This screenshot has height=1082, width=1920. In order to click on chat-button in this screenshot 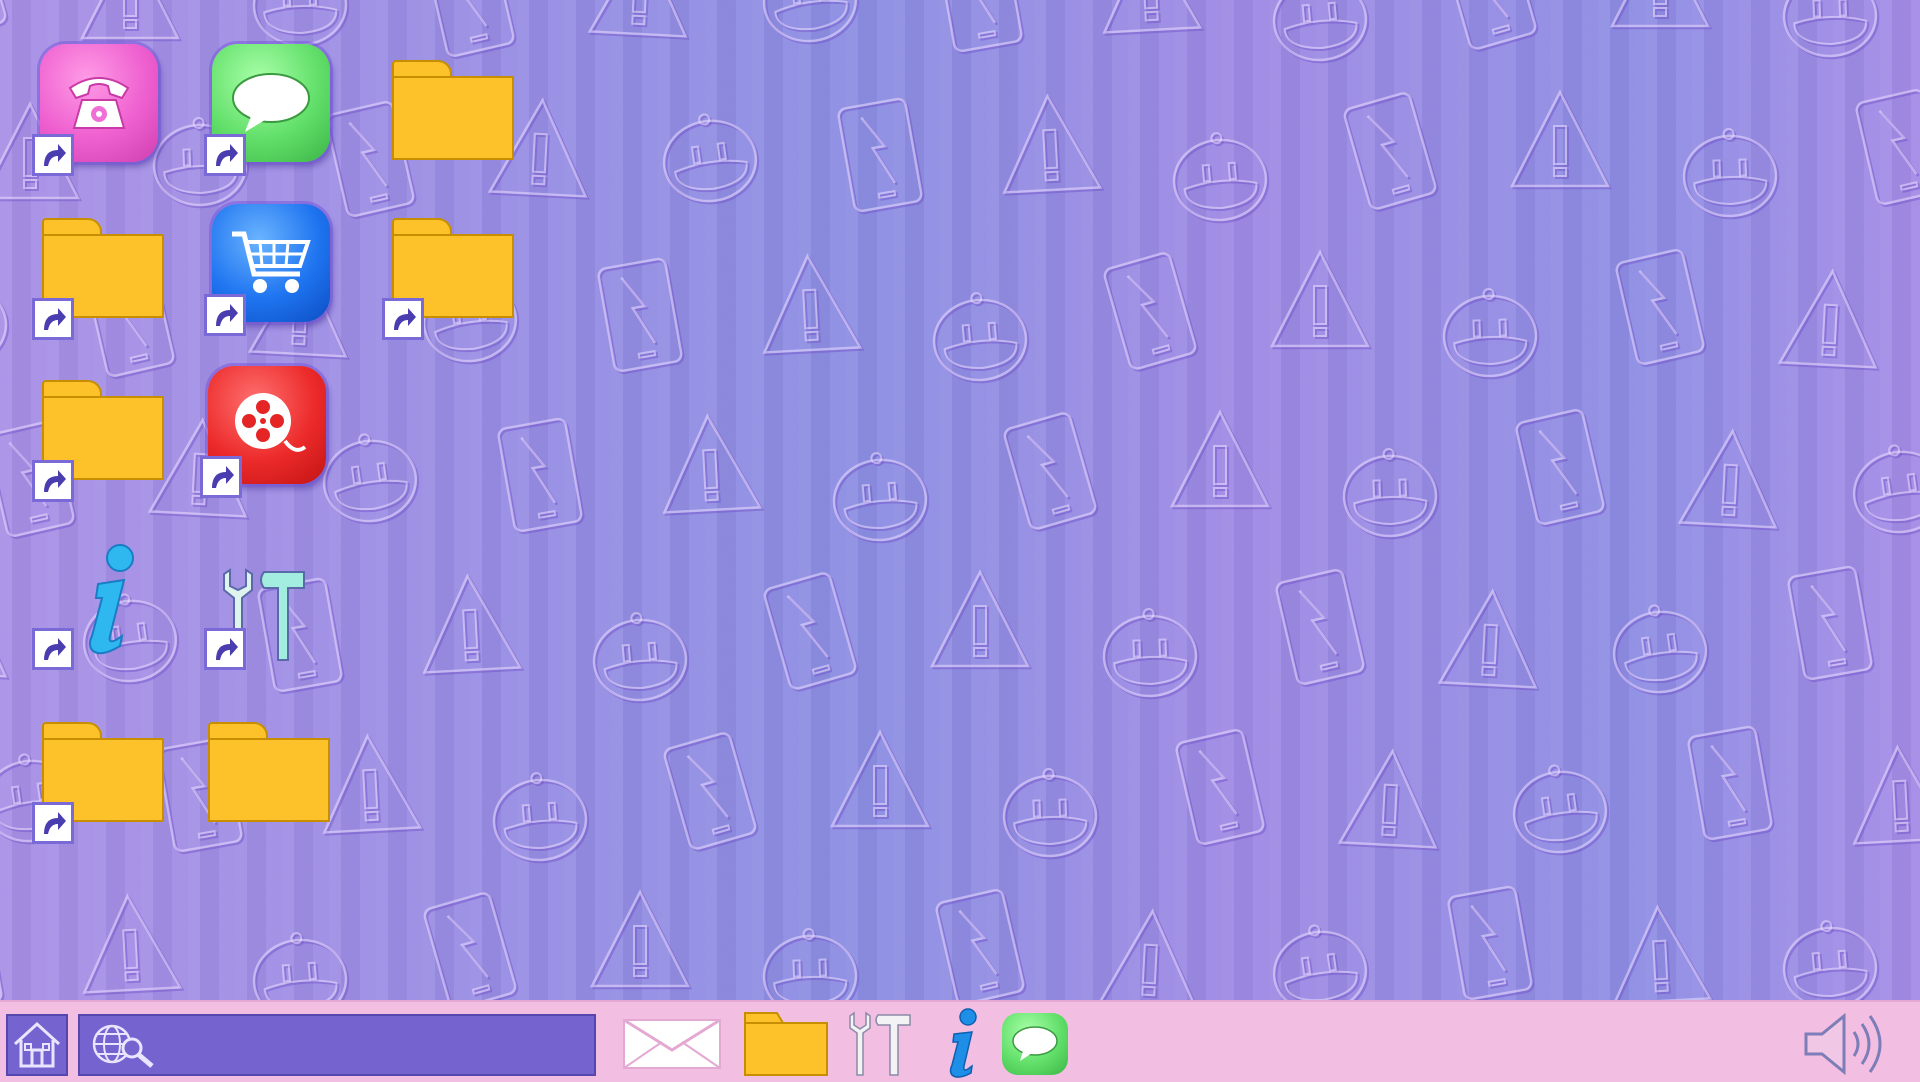, I will do `click(1035, 1044)`.